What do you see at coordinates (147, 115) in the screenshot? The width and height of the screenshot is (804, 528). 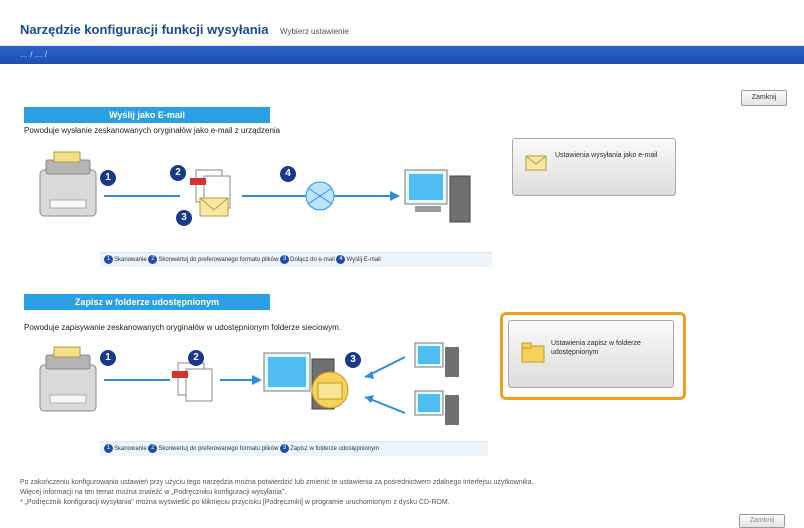 I see `email-section-header: Wyślij jako E-mail` at bounding box center [147, 115].